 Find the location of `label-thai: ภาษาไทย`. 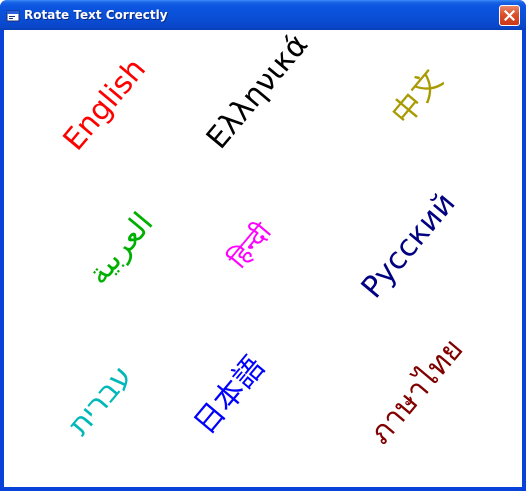

label-thai: ภาษาไทย is located at coordinates (416, 392).